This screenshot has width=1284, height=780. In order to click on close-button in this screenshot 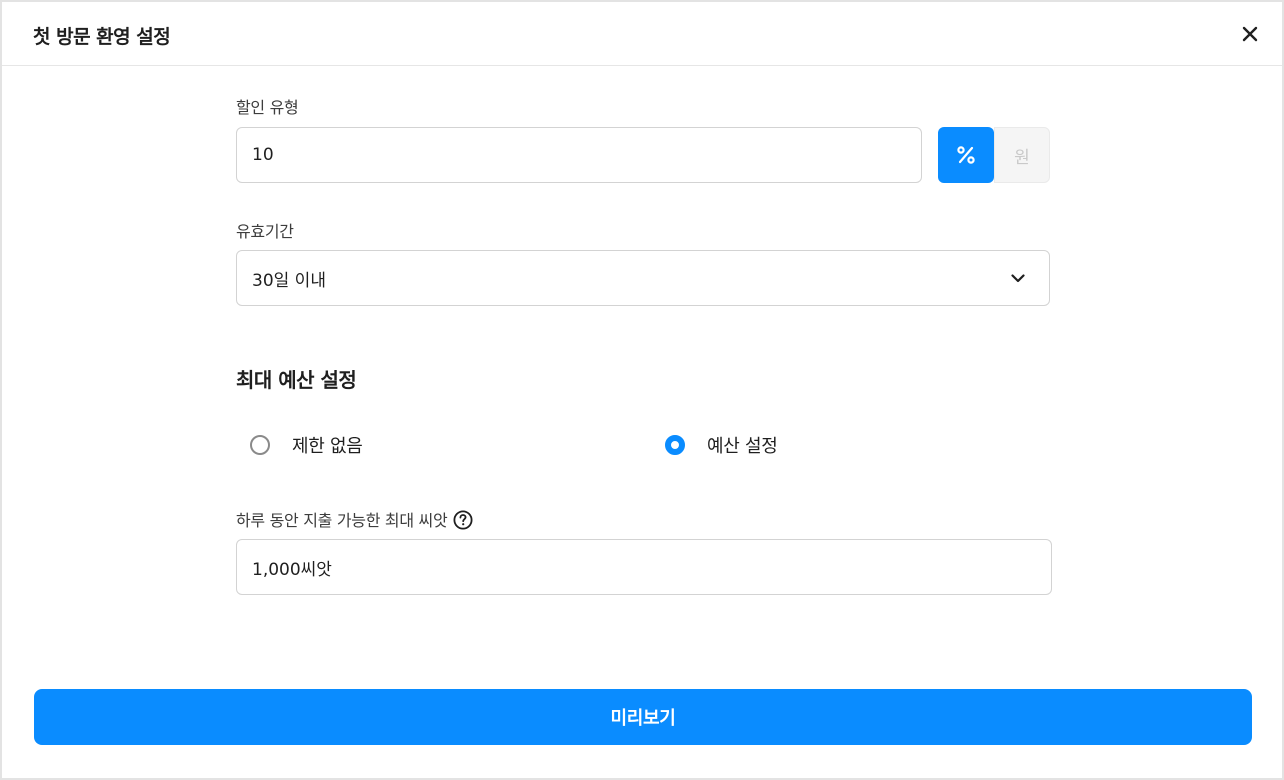, I will do `click(1250, 34)`.